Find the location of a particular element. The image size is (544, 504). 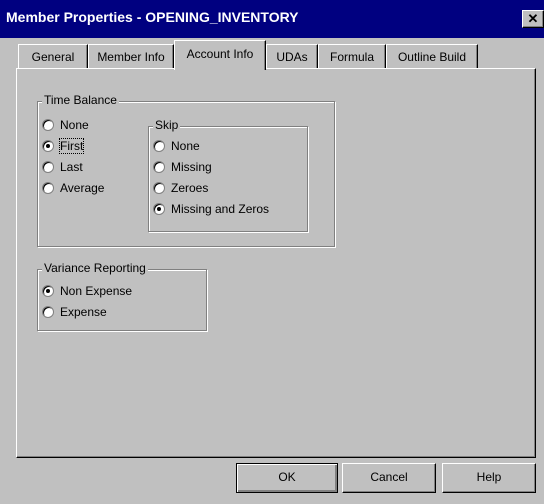

skip-missing-and-zeros-radio: Missing and Zeros is located at coordinates (211, 209).